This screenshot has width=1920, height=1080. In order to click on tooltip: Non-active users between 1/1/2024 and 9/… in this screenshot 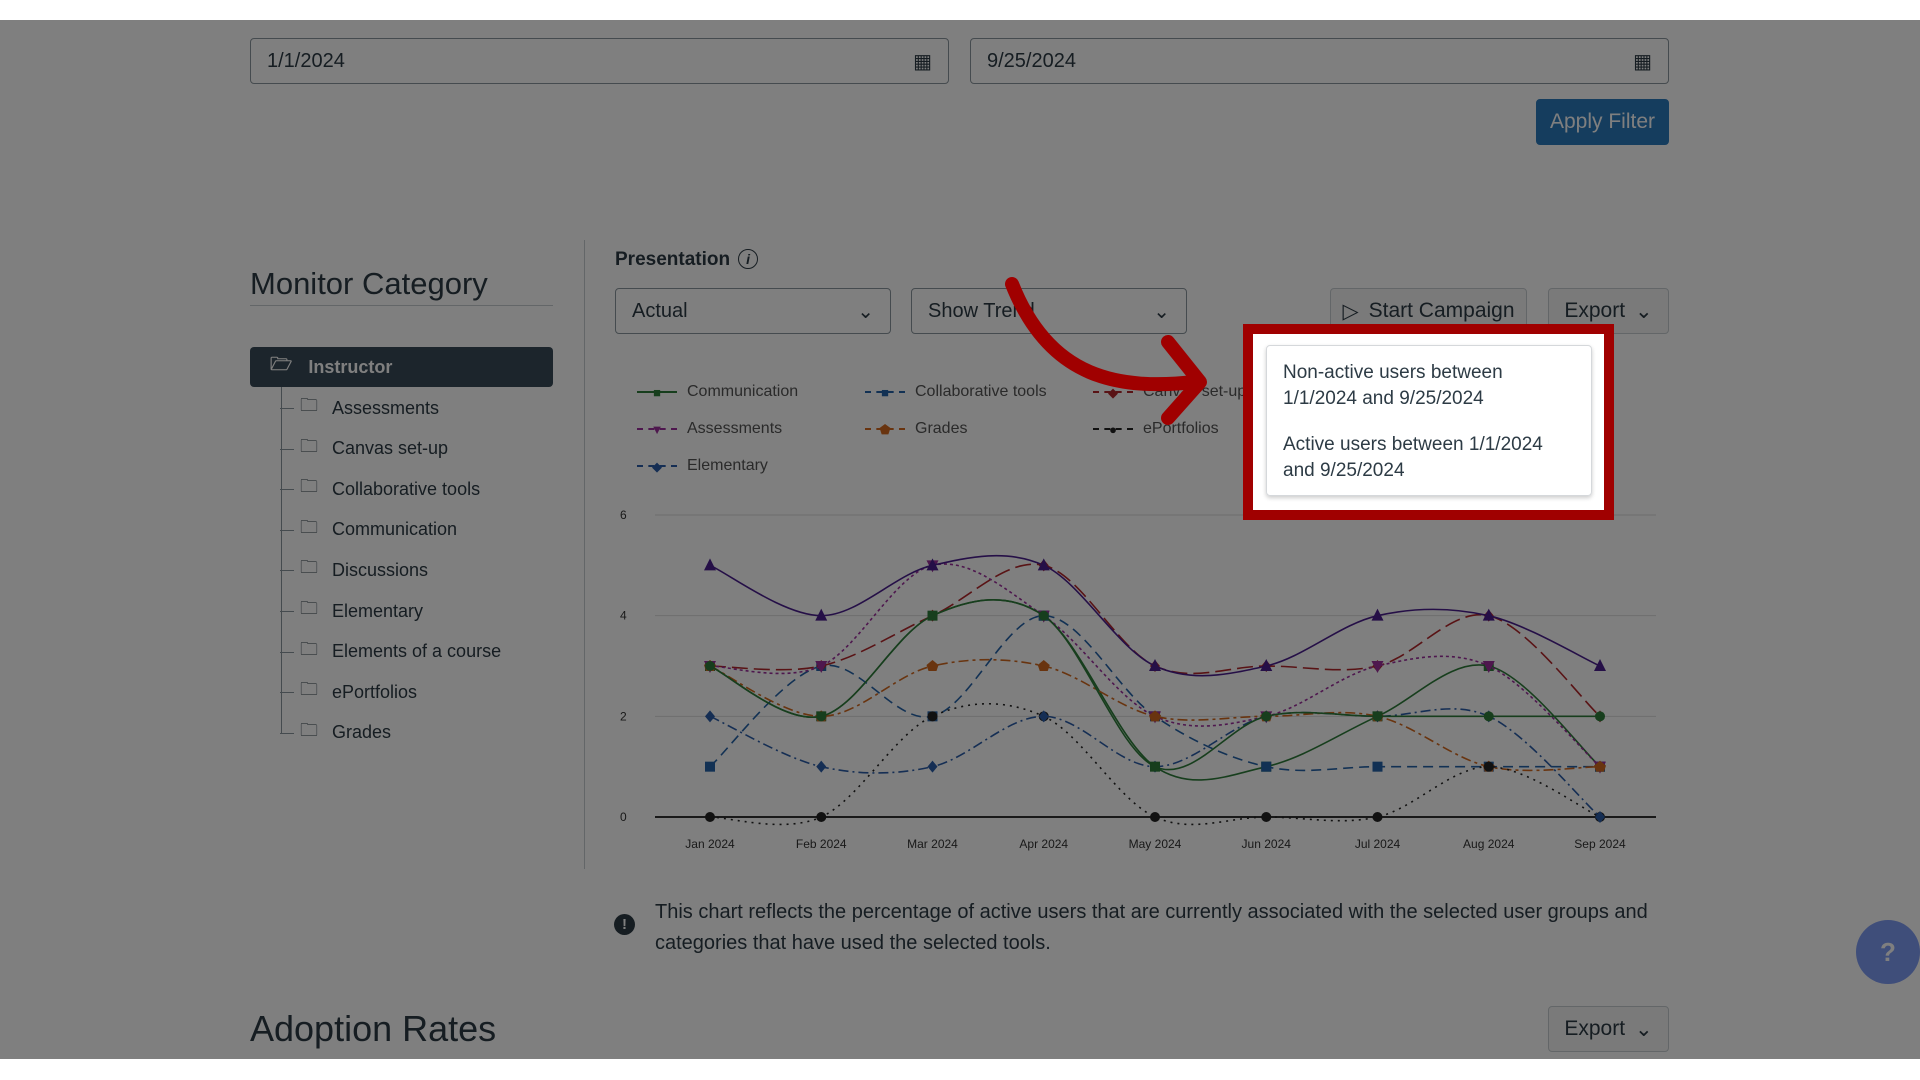, I will do `click(1429, 420)`.